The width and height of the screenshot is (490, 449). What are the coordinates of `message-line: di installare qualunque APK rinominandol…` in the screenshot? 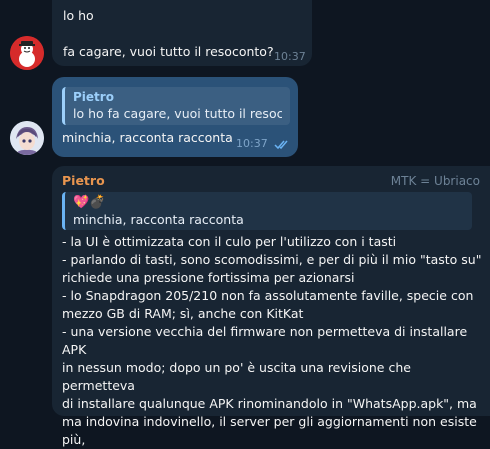 It's located at (269, 403).